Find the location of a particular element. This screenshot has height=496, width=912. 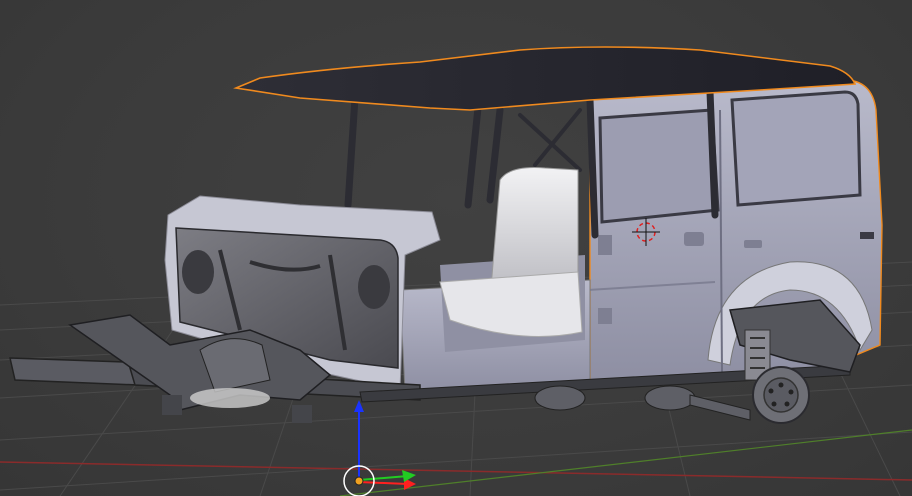

door-handle is located at coordinates (694, 239).